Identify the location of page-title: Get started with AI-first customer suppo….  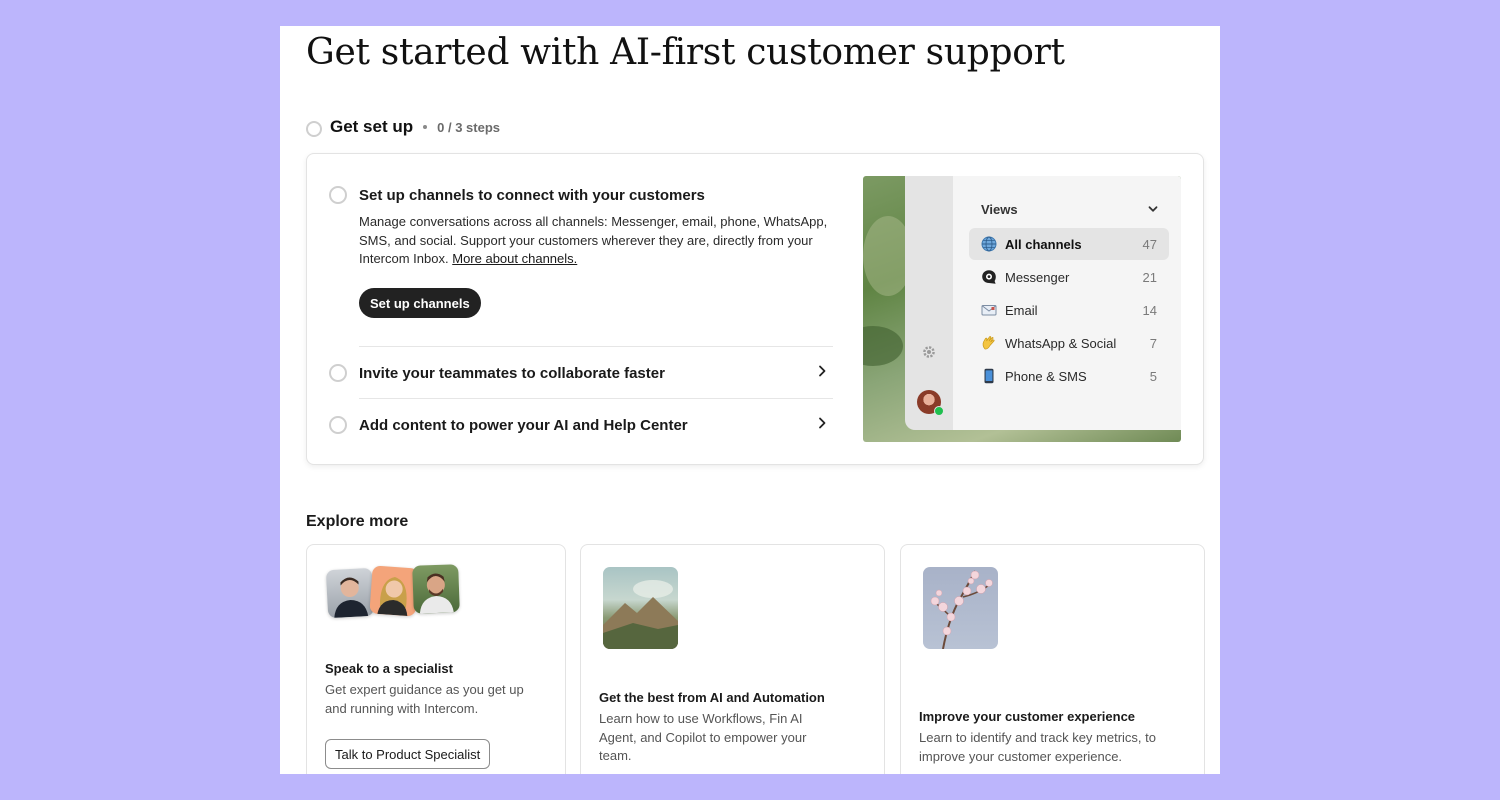
(685, 52).